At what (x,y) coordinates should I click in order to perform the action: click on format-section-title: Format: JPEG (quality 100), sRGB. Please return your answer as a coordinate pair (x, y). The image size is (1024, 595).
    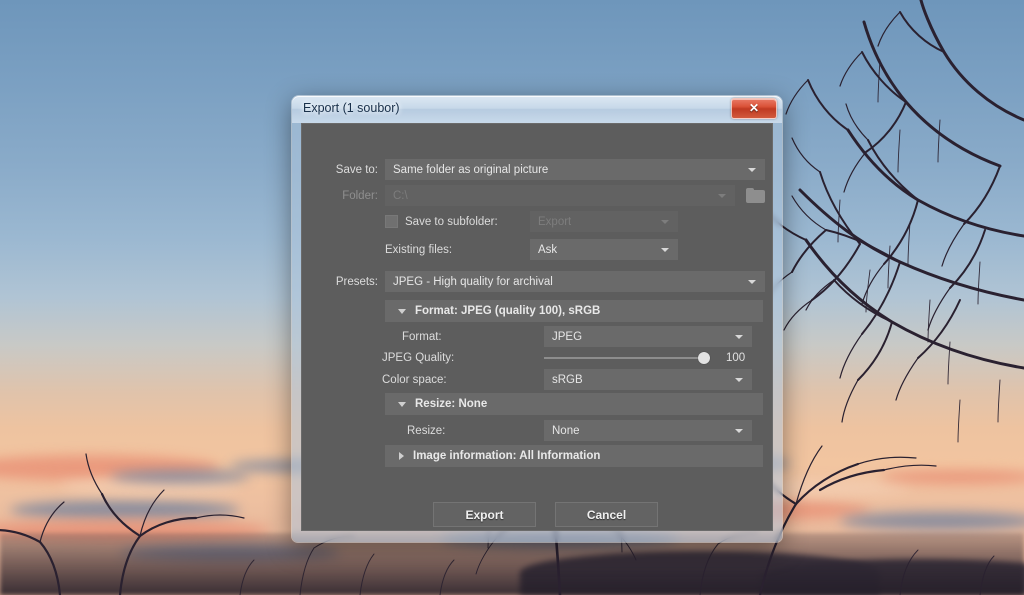
    Looking at the image, I should click on (508, 311).